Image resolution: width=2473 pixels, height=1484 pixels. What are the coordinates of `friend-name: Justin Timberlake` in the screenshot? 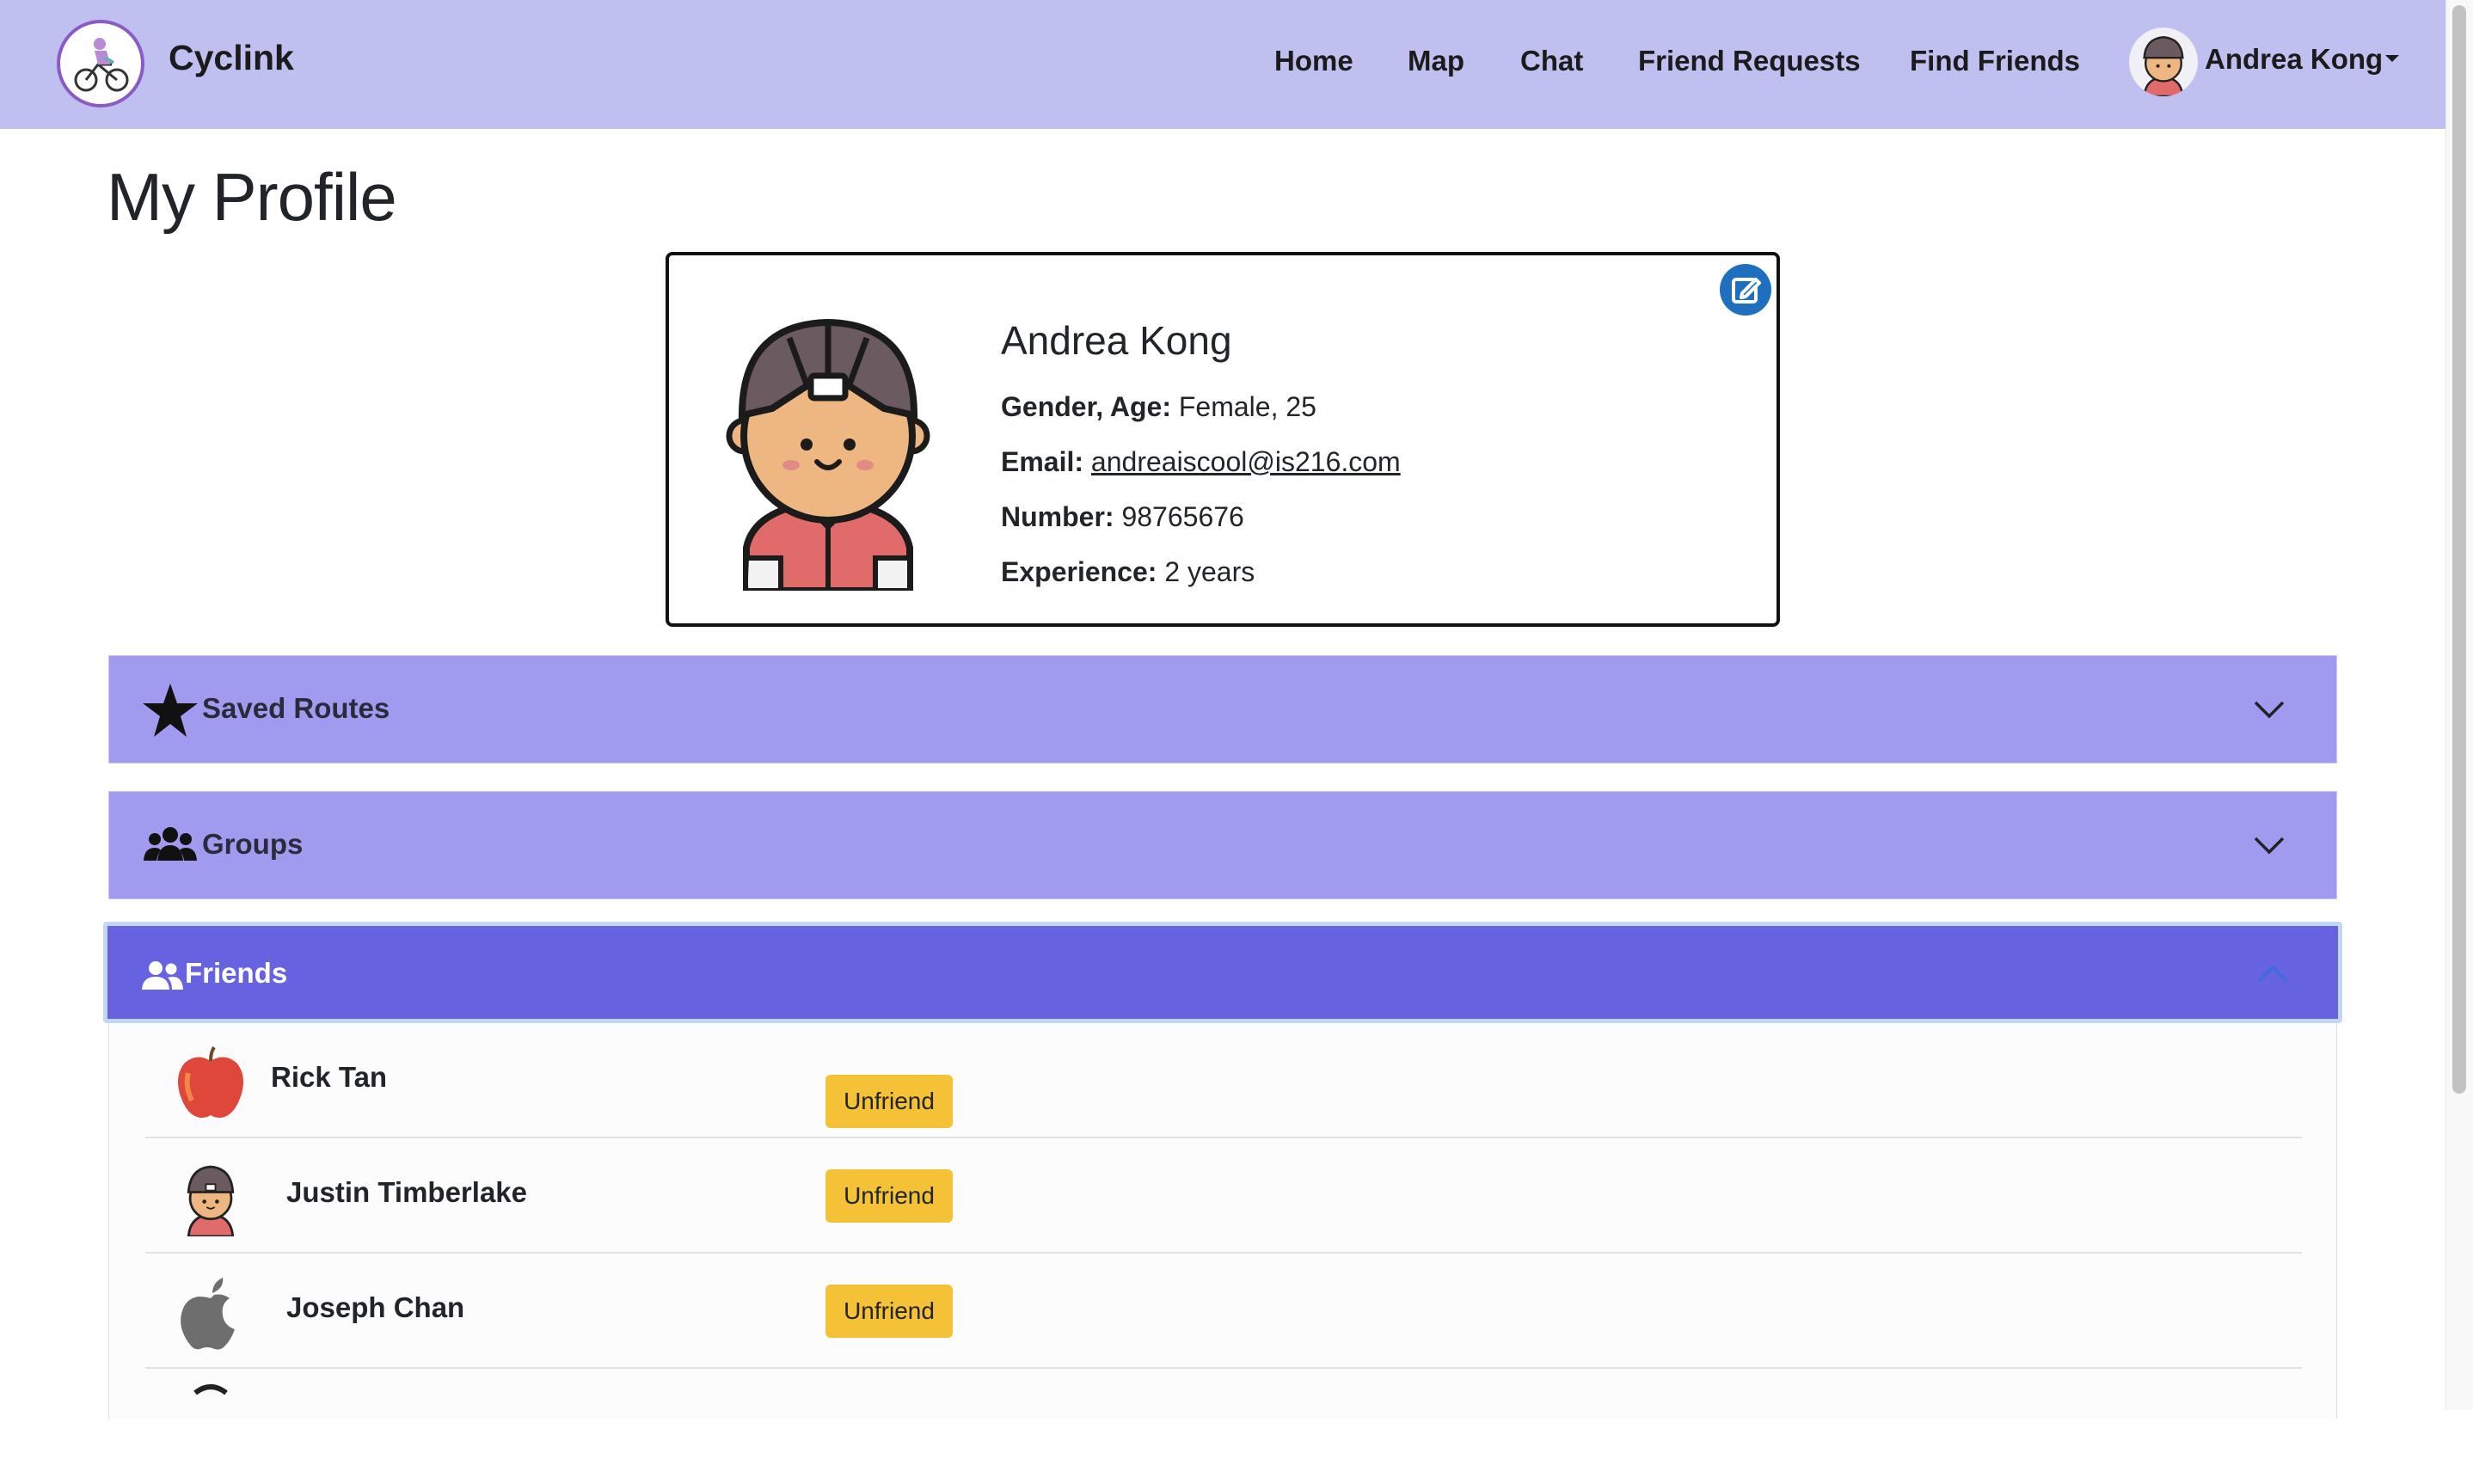 It's located at (406, 1192).